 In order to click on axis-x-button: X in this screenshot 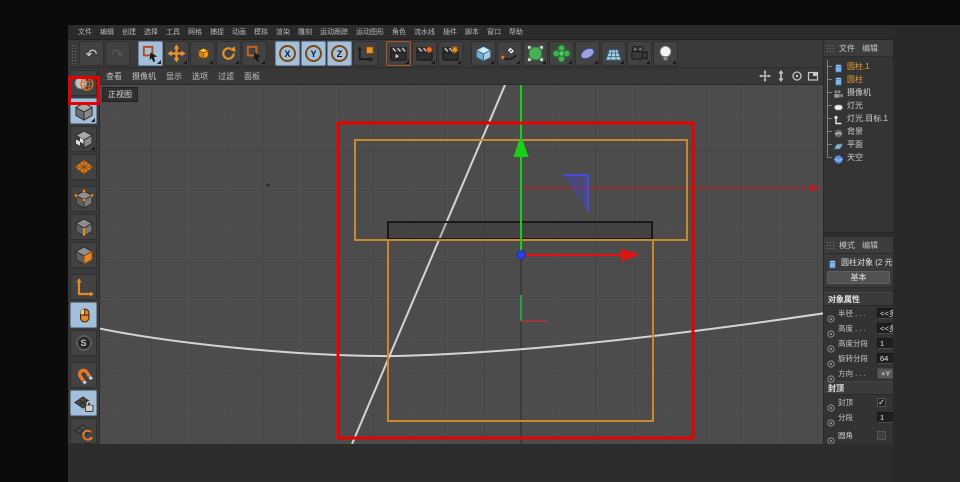, I will do `click(287, 53)`.